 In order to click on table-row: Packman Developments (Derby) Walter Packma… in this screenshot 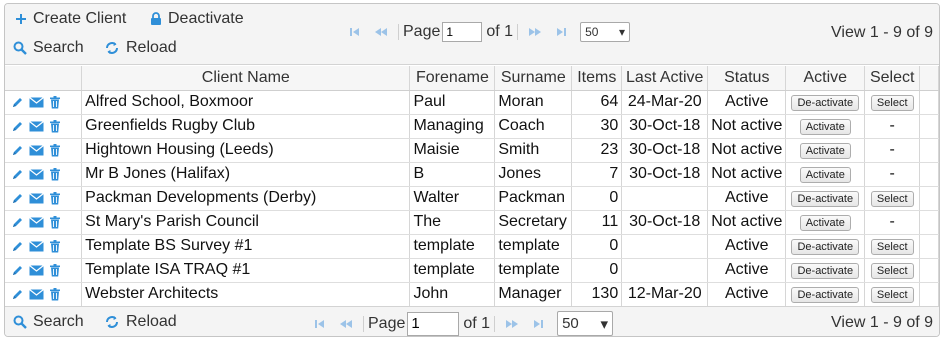, I will do `click(472, 198)`.